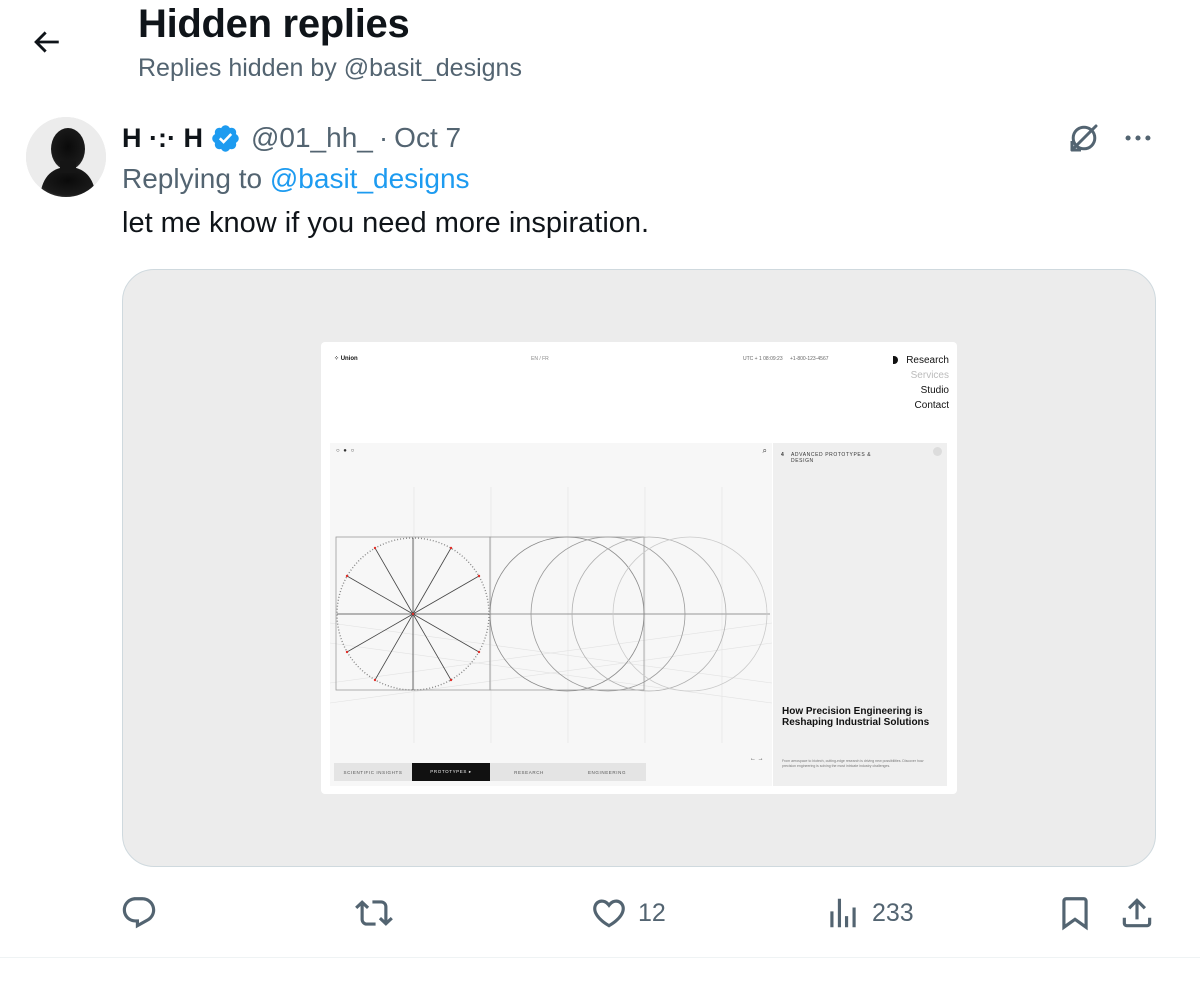 The width and height of the screenshot is (1200, 984). What do you see at coordinates (757, 759) in the screenshot?
I see `media-arrows: ← →` at bounding box center [757, 759].